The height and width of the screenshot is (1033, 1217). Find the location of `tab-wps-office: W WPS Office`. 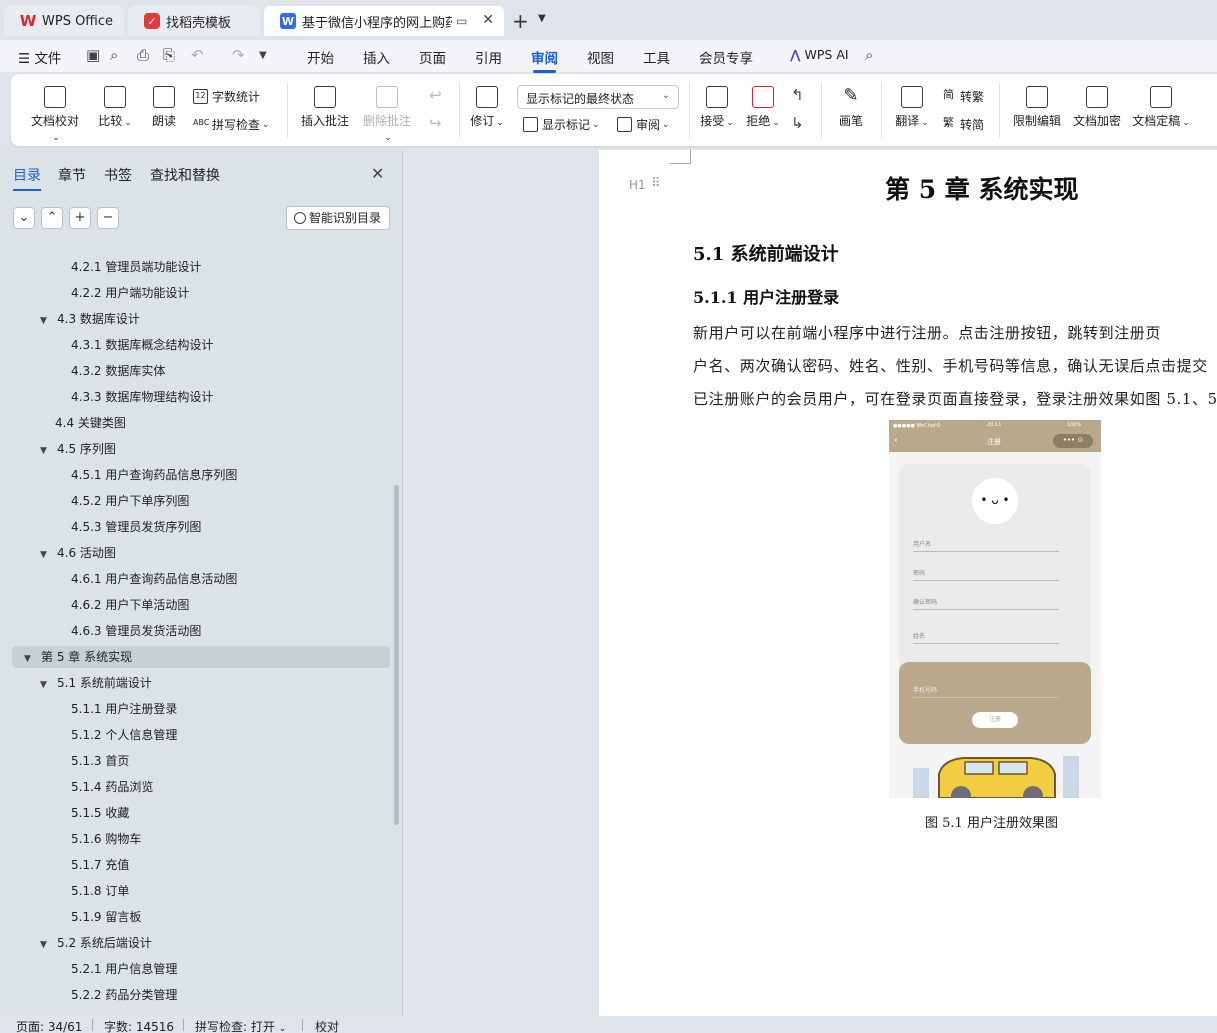

tab-wps-office: W WPS Office is located at coordinates (64, 21).